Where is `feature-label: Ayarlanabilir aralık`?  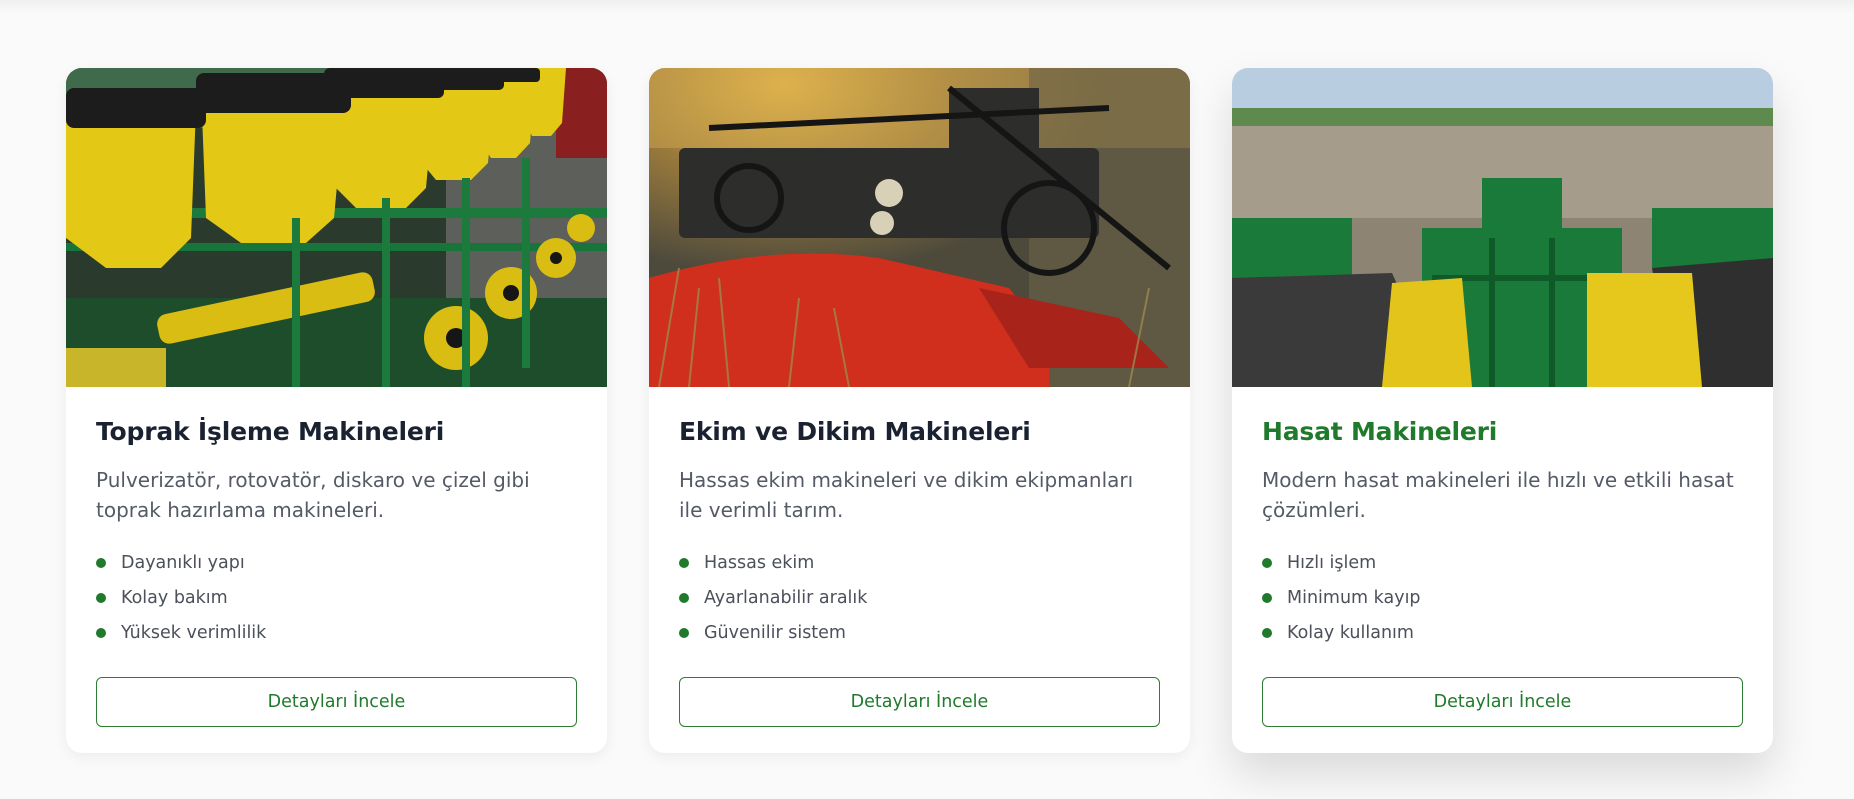 feature-label: Ayarlanabilir aralık is located at coordinates (786, 597).